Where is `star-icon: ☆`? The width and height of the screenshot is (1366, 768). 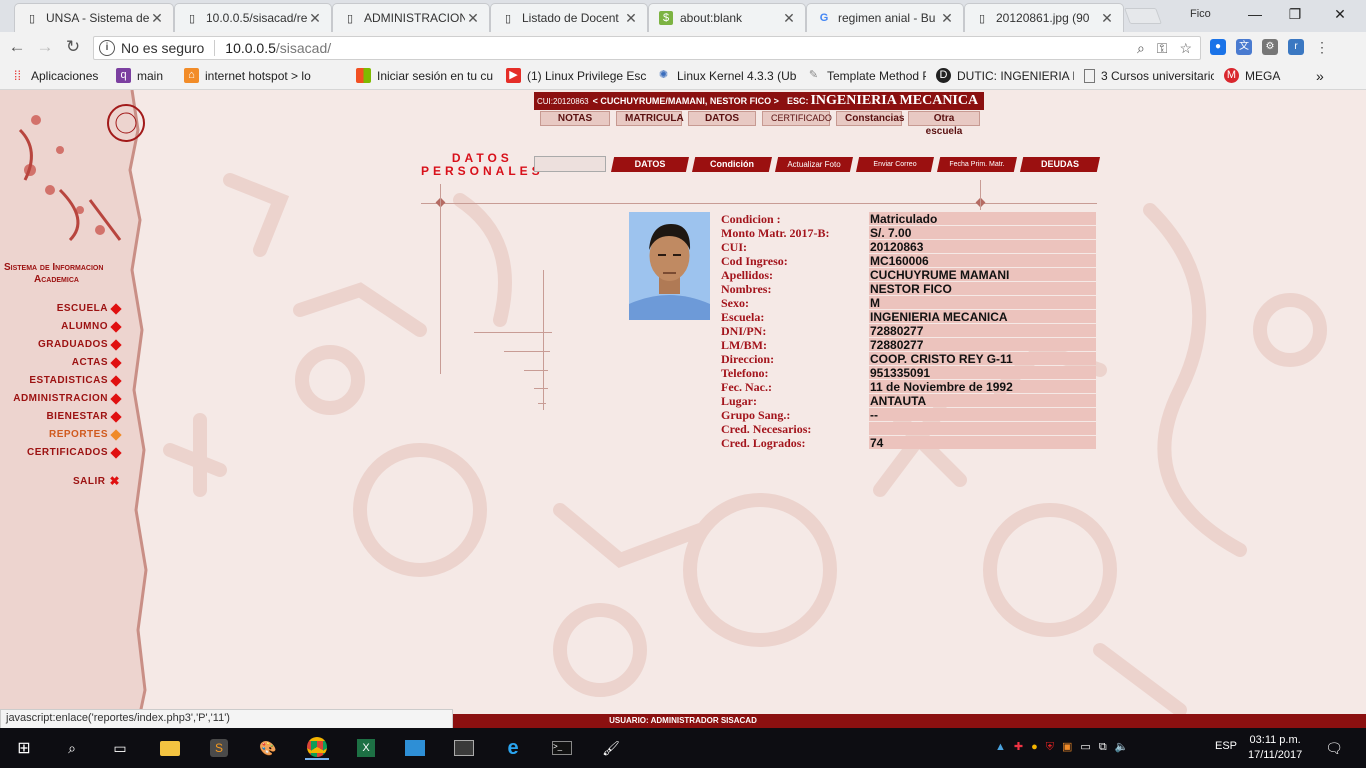
star-icon: ☆ is located at coordinates (1185, 48).